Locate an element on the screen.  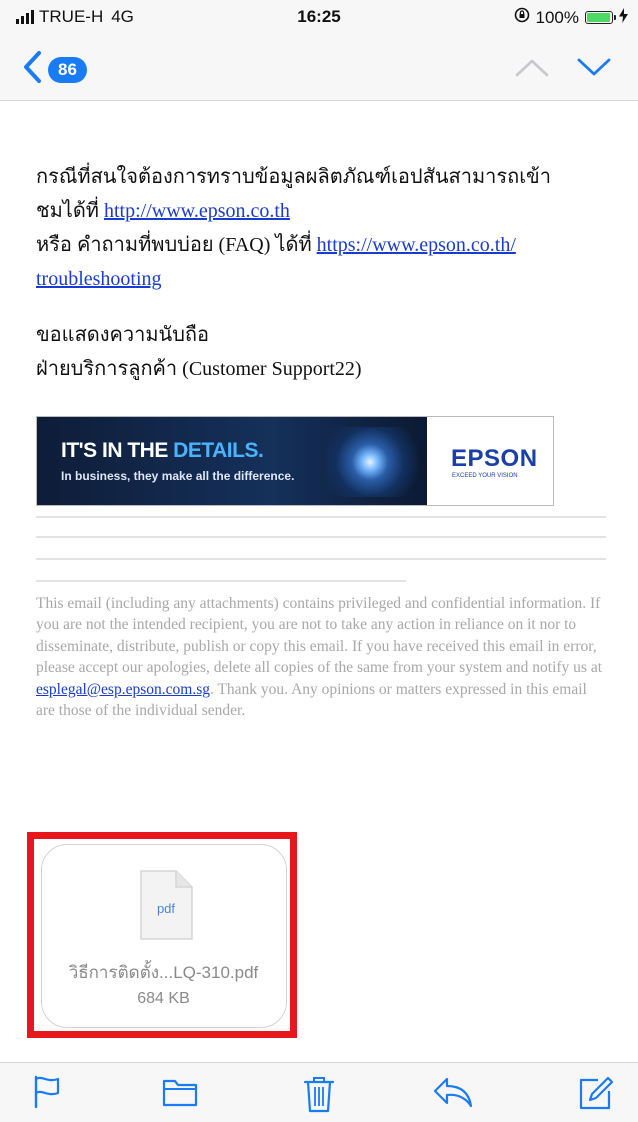
flag-icon is located at coordinates (47, 1094).